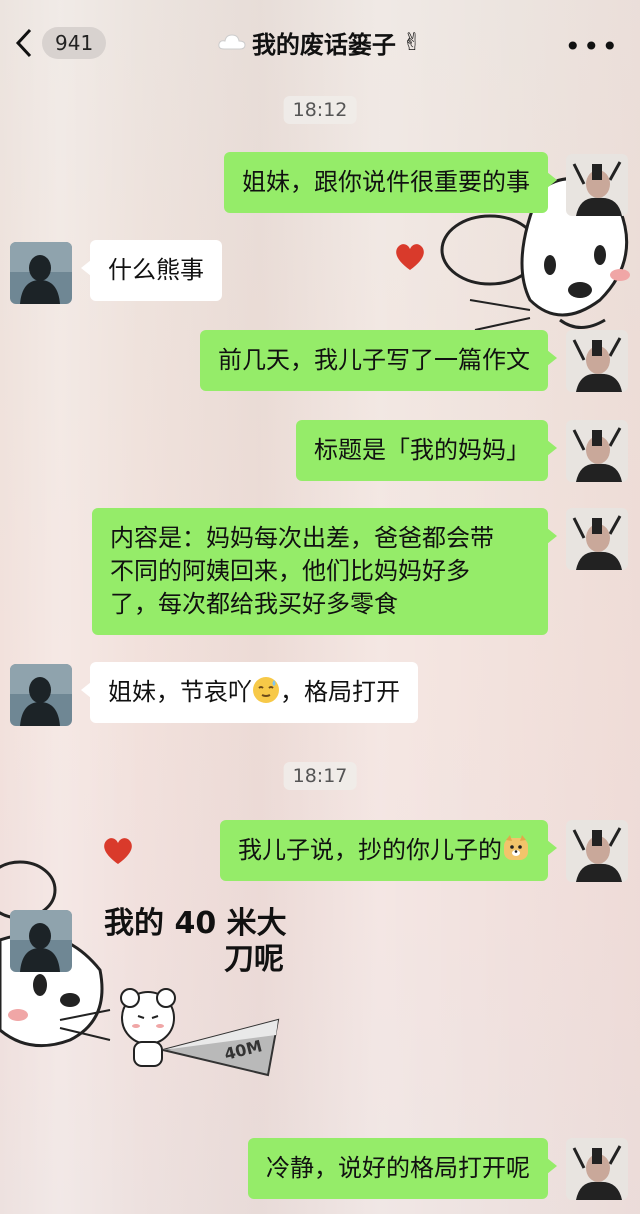 This screenshot has width=640, height=1214. Describe the element at coordinates (410, 257) in the screenshot. I see `heart-icon` at that location.